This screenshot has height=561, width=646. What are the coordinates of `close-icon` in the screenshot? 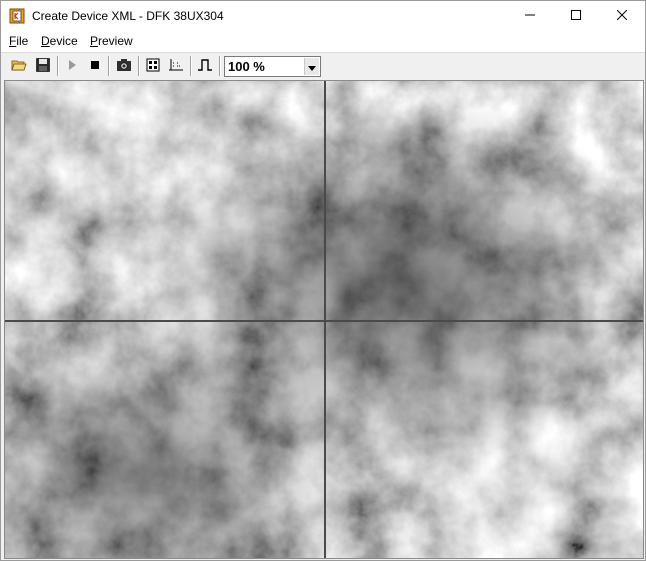 It's located at (622, 16).